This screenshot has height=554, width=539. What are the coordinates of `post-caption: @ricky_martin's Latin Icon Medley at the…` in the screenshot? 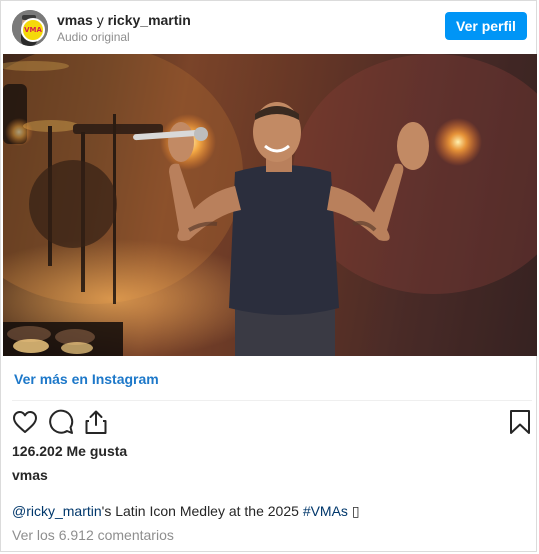 It's located at (186, 511).